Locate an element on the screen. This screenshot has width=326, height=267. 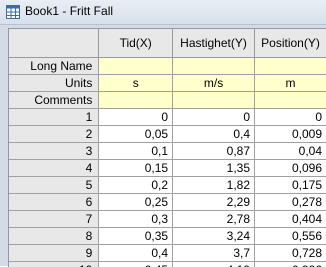
units-cell-tid: s is located at coordinates (136, 82).